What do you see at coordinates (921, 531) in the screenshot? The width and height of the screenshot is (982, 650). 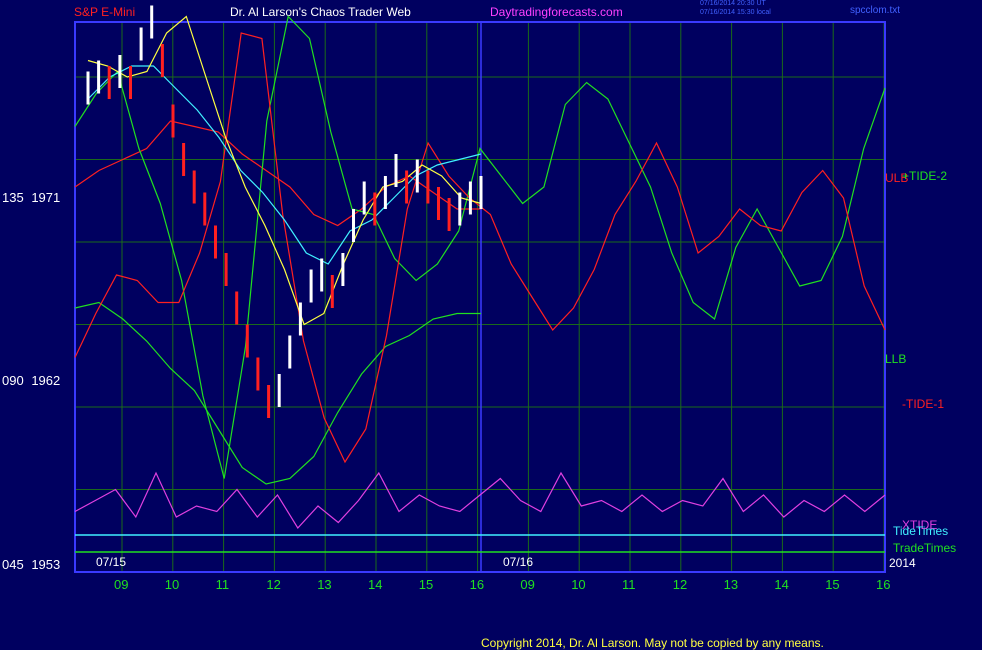 I see `label-tidetimes: TideTimes` at bounding box center [921, 531].